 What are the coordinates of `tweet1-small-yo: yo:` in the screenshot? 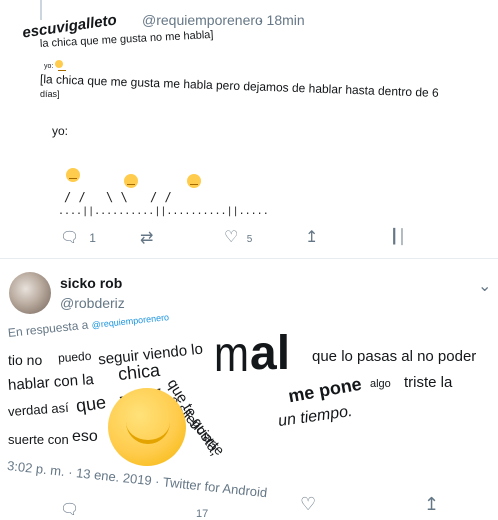 It's located at (55, 65).